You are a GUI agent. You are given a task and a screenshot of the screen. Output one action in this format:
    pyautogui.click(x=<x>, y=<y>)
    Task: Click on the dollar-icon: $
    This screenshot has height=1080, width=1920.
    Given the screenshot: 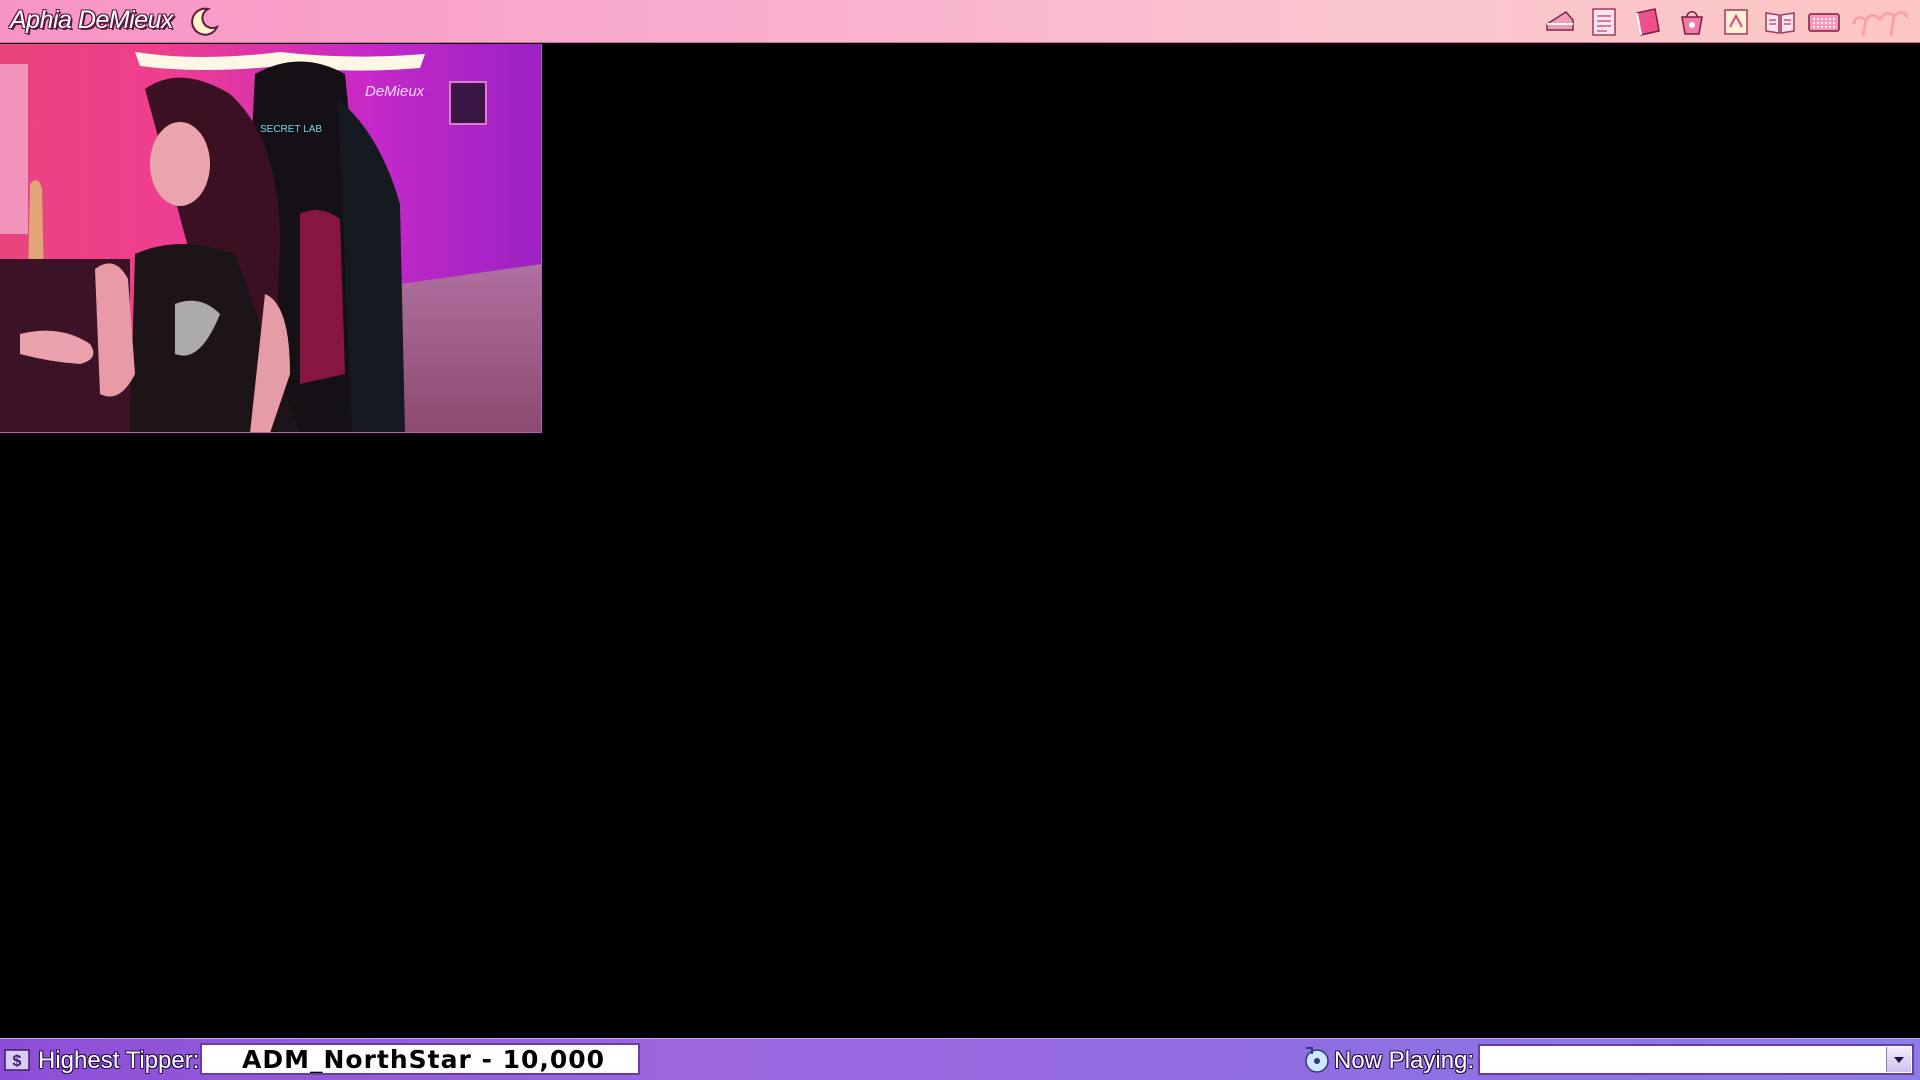 What is the action you would take?
    pyautogui.click(x=17, y=1060)
    